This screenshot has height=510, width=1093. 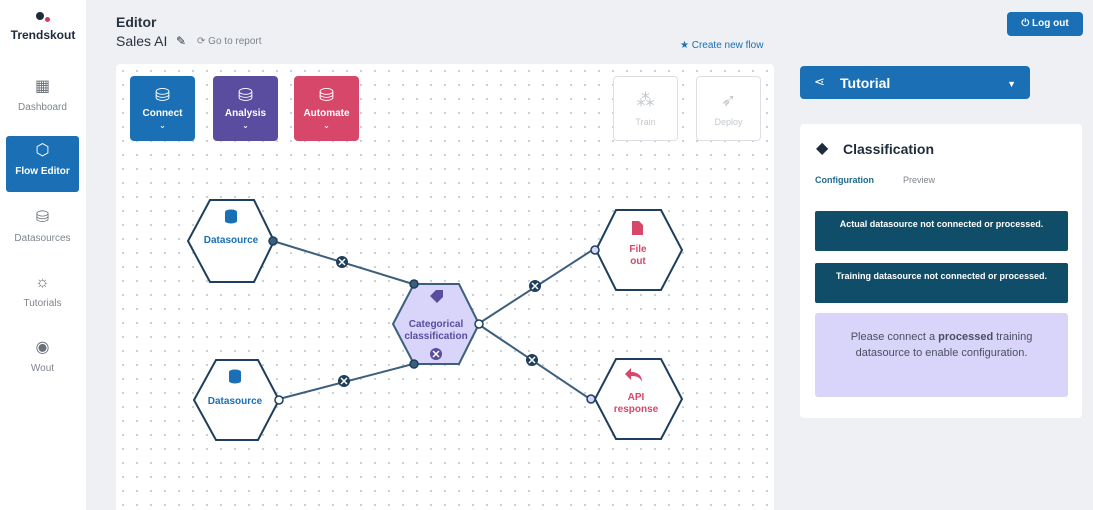 What do you see at coordinates (686, 45) in the screenshot?
I see `star-icon: ★` at bounding box center [686, 45].